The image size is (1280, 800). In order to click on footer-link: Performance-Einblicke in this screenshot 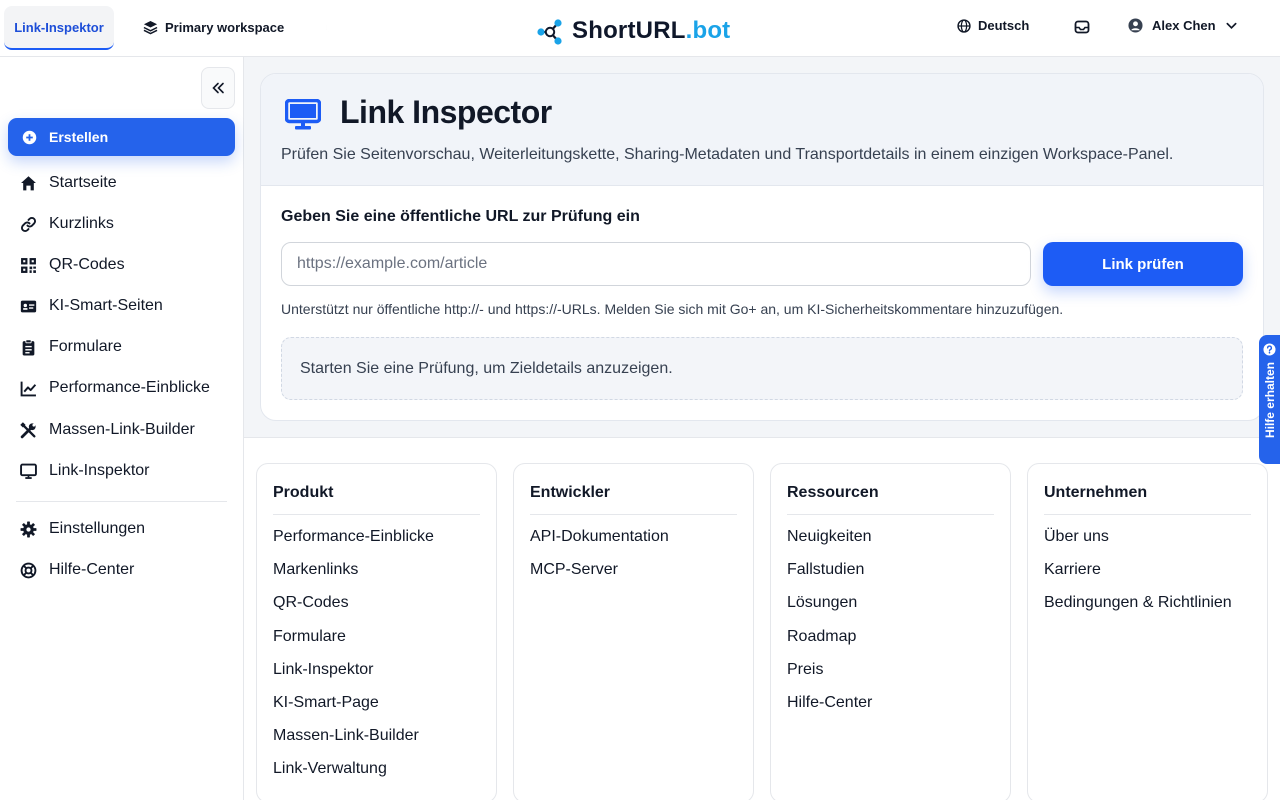, I will do `click(353, 542)`.